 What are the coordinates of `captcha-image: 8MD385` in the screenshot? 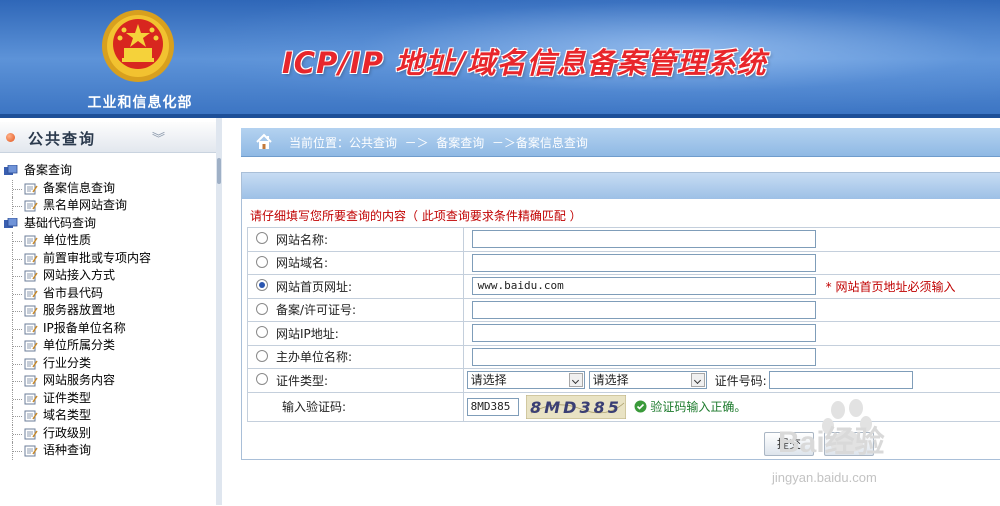 It's located at (576, 407).